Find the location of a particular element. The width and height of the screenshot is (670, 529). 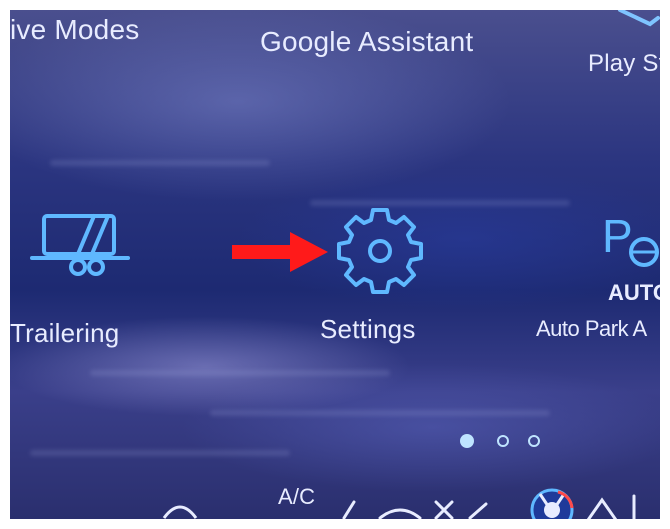

trailer-icon is located at coordinates (83, 247).